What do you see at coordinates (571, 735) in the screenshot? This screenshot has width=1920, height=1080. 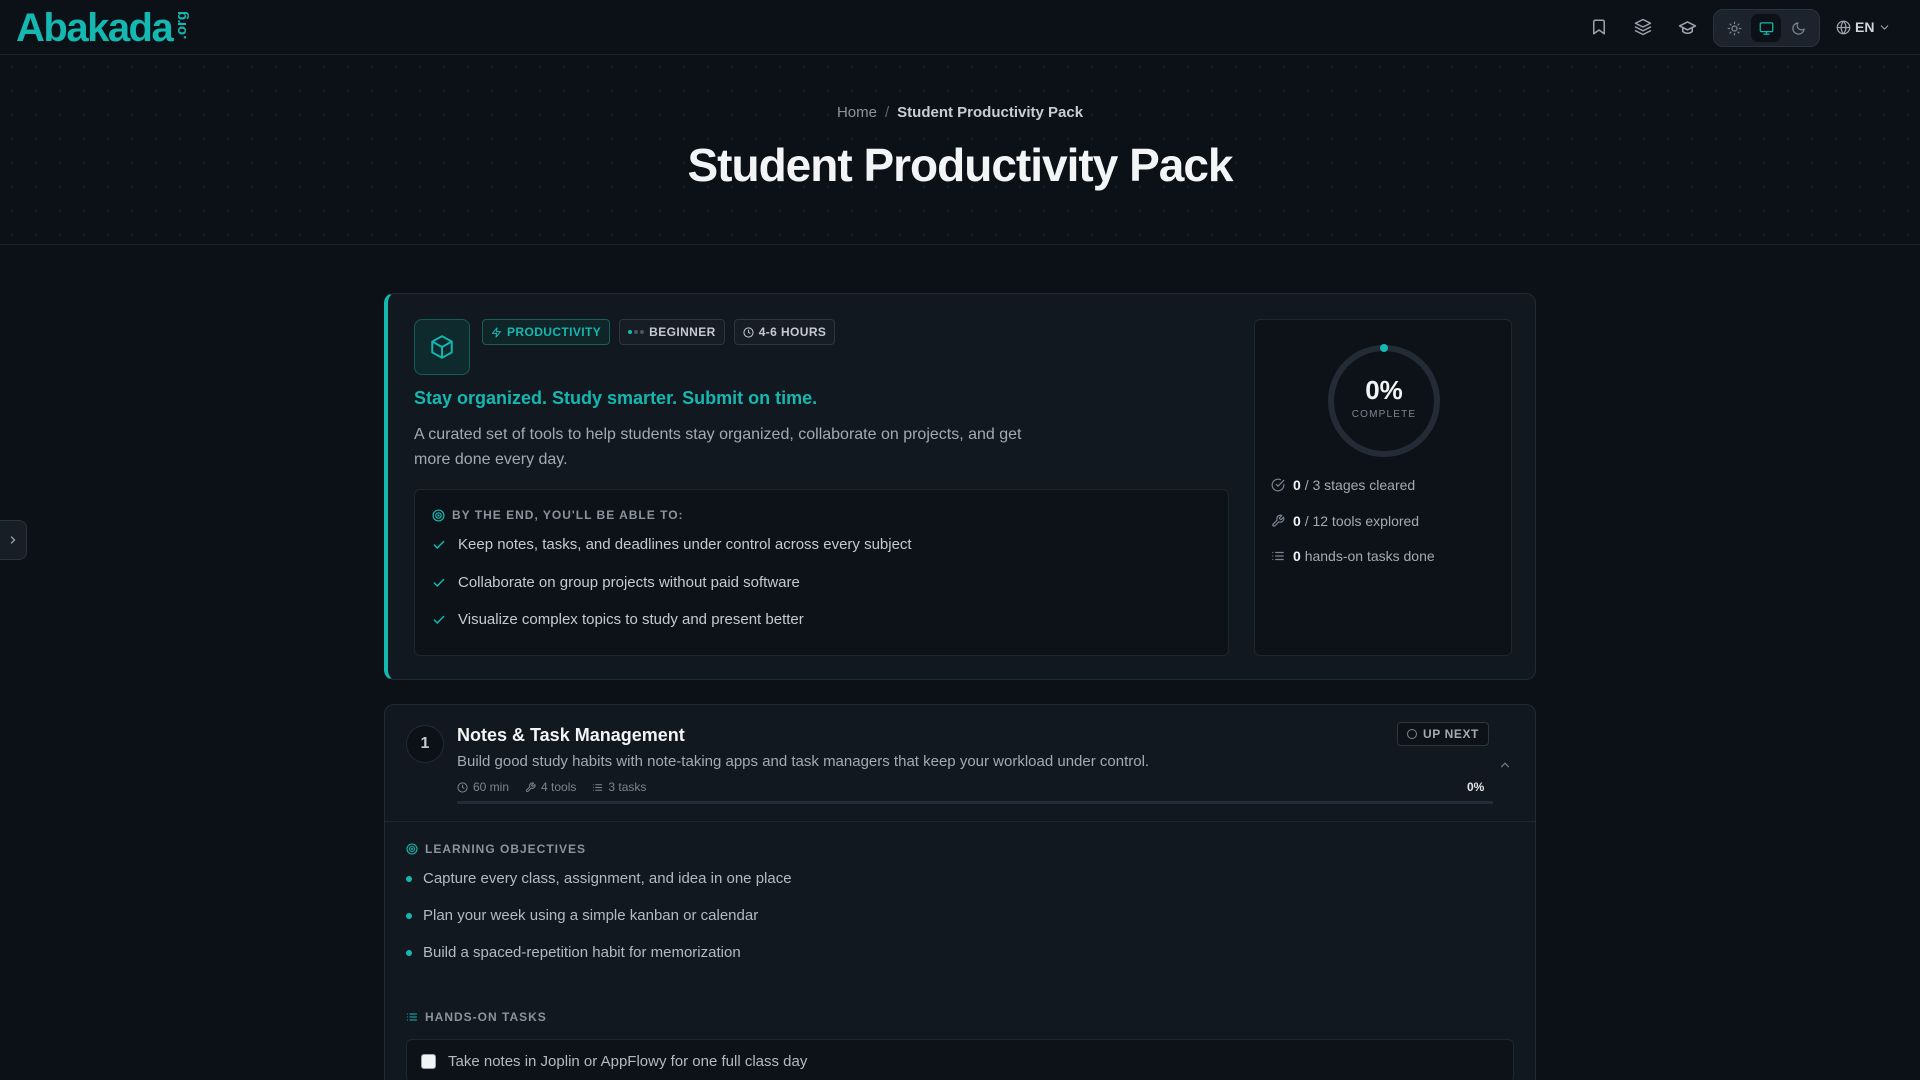 I see `stage-title: Notes & Task Management` at bounding box center [571, 735].